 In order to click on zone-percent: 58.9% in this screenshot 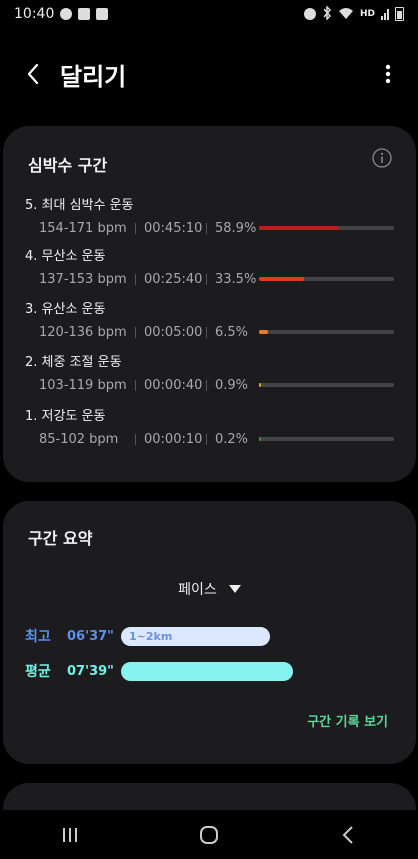, I will do `click(236, 228)`.